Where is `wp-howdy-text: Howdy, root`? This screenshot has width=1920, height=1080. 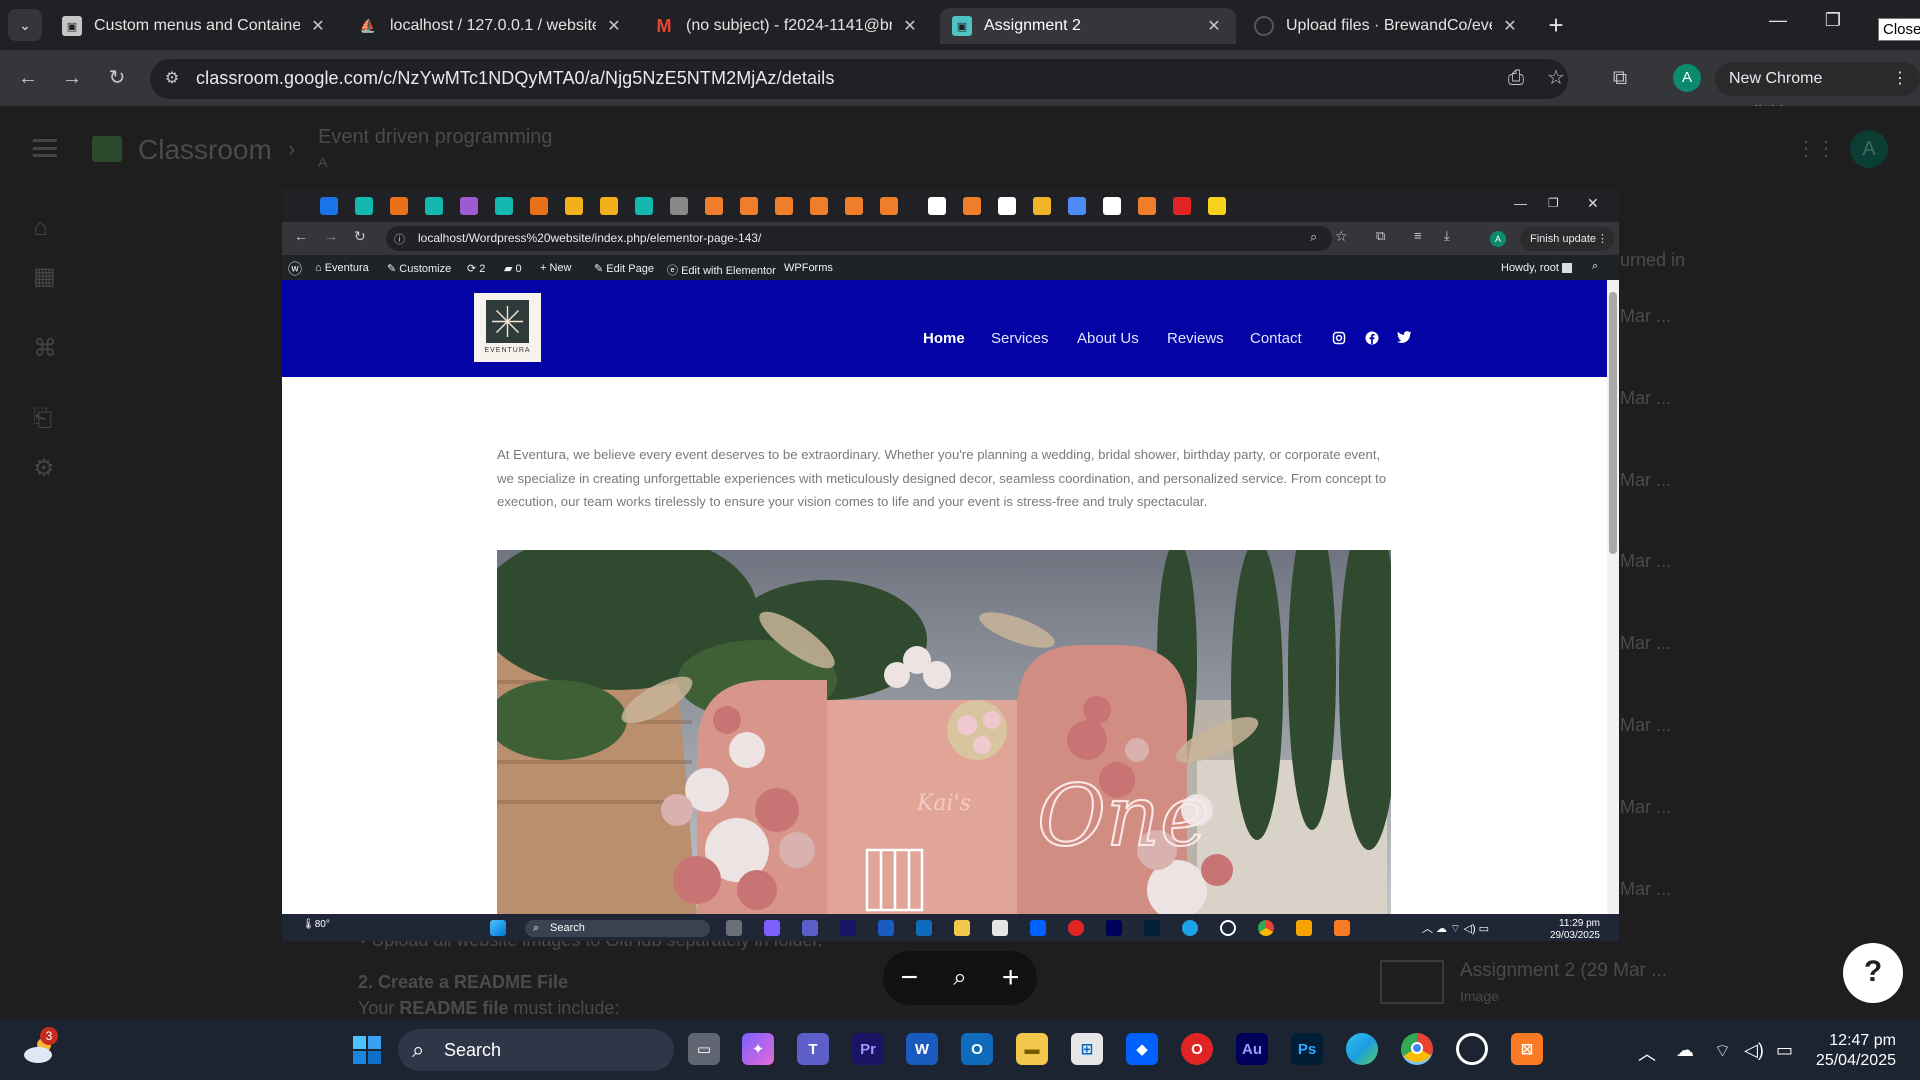
wp-howdy-text: Howdy, root is located at coordinates (1530, 268).